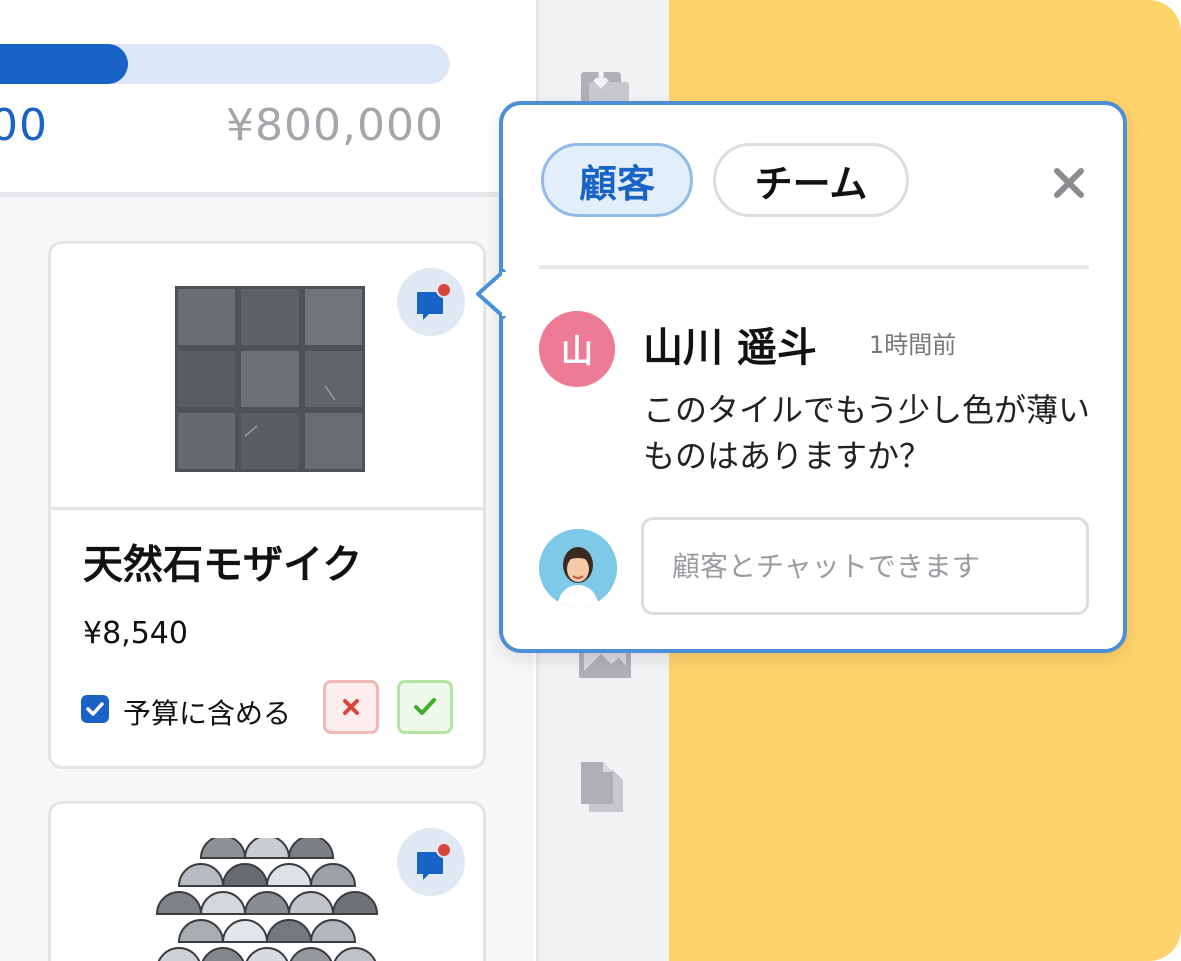  I want to click on person-avatar-icon, so click(578, 568).